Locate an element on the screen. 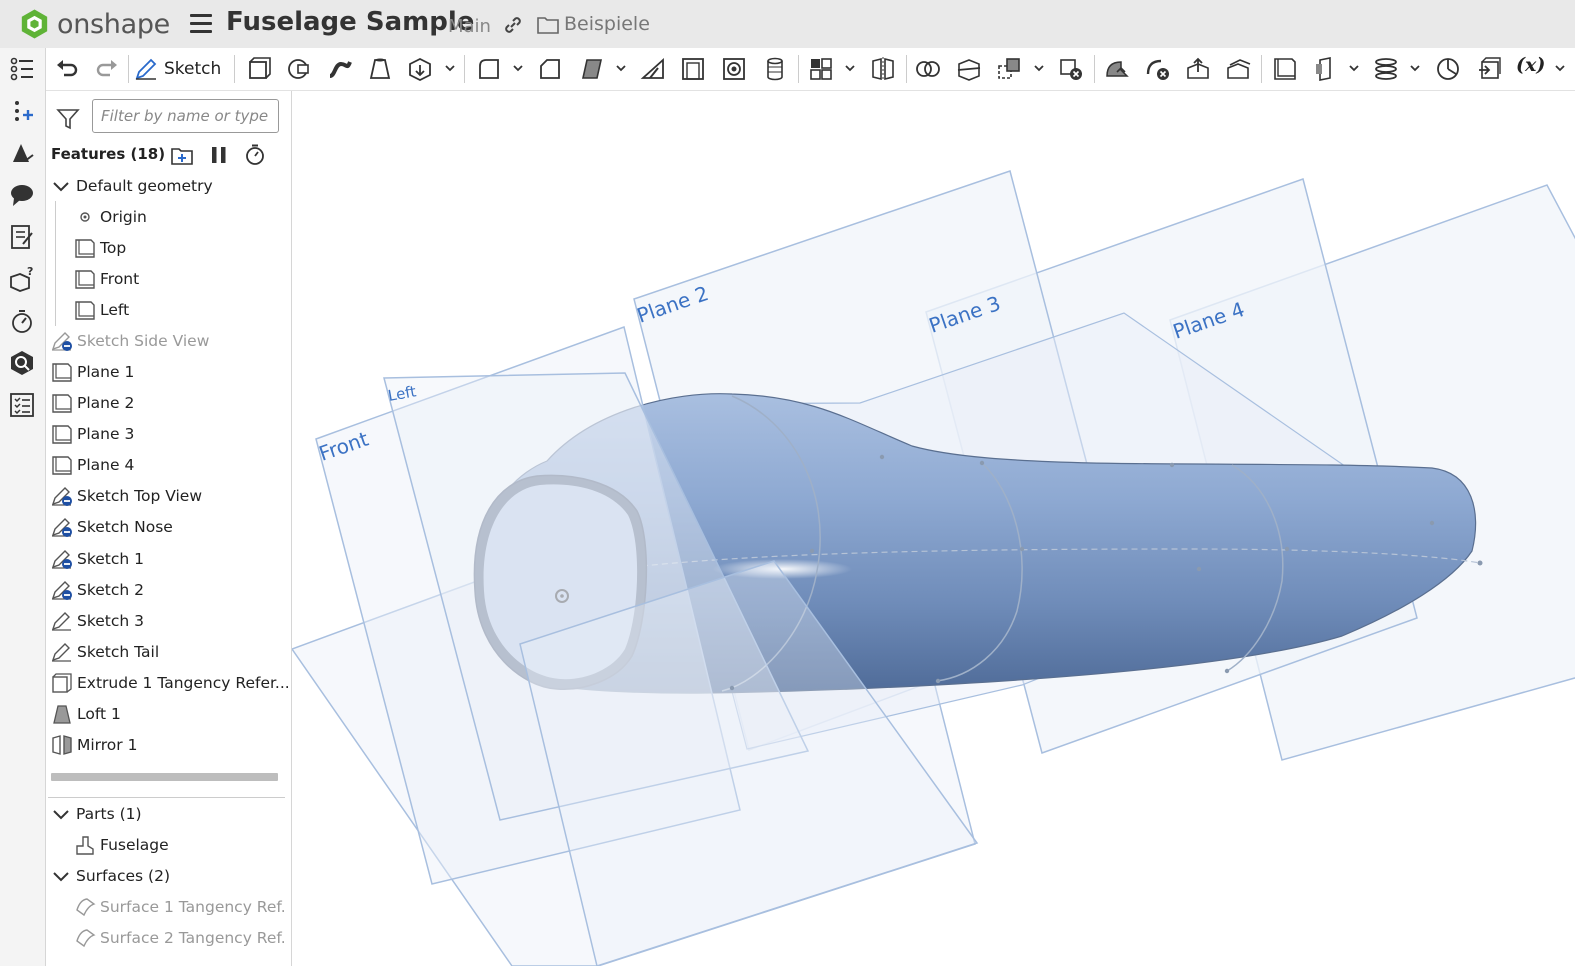 The height and width of the screenshot is (966, 1575). sketch-pencil-icon is located at coordinates (146, 69).